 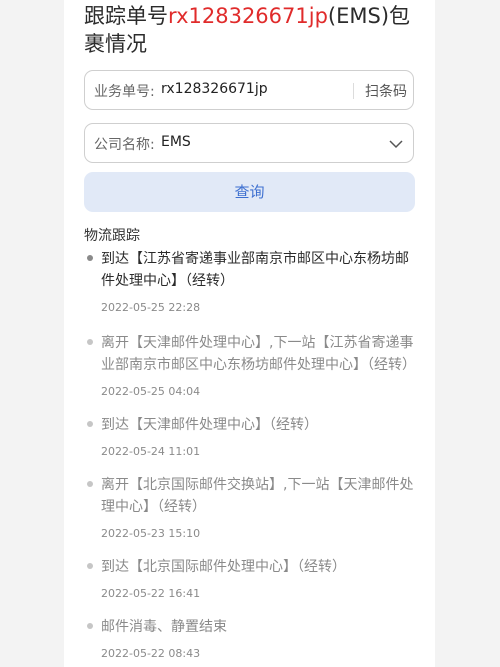 I want to click on event-description: 离开【北京国际邮件交换站】,下一站【天津邮件处理中心】（经转）, so click(x=257, y=496).